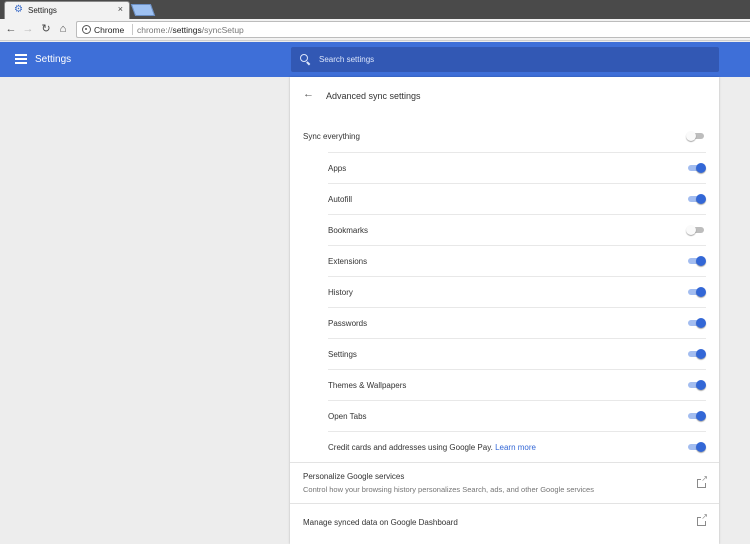  Describe the element at coordinates (120, 9) in the screenshot. I see `tab-close-button: ×` at that location.